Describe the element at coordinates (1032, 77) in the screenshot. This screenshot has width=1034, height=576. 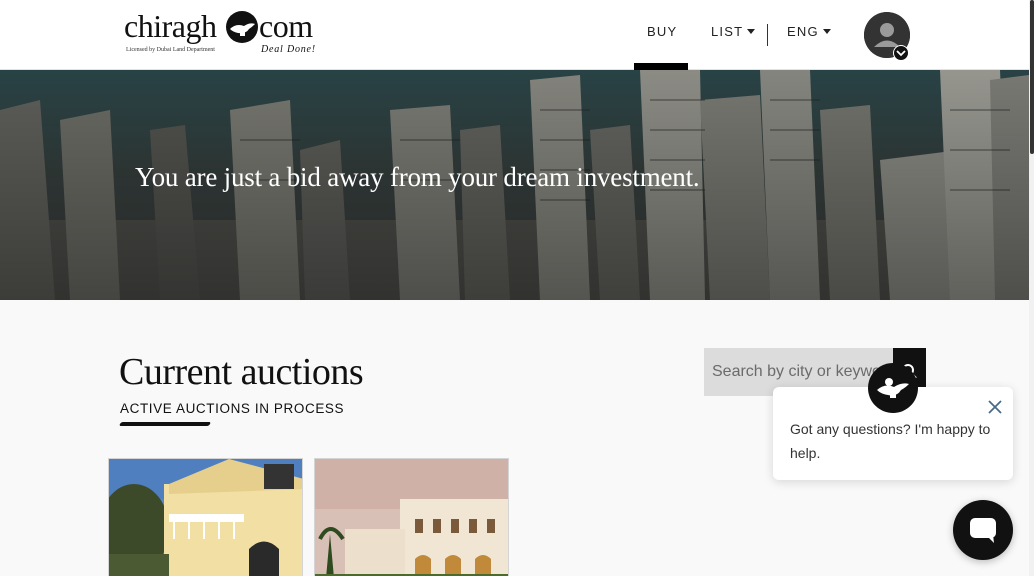
I see `scrollbar-thumb` at that location.